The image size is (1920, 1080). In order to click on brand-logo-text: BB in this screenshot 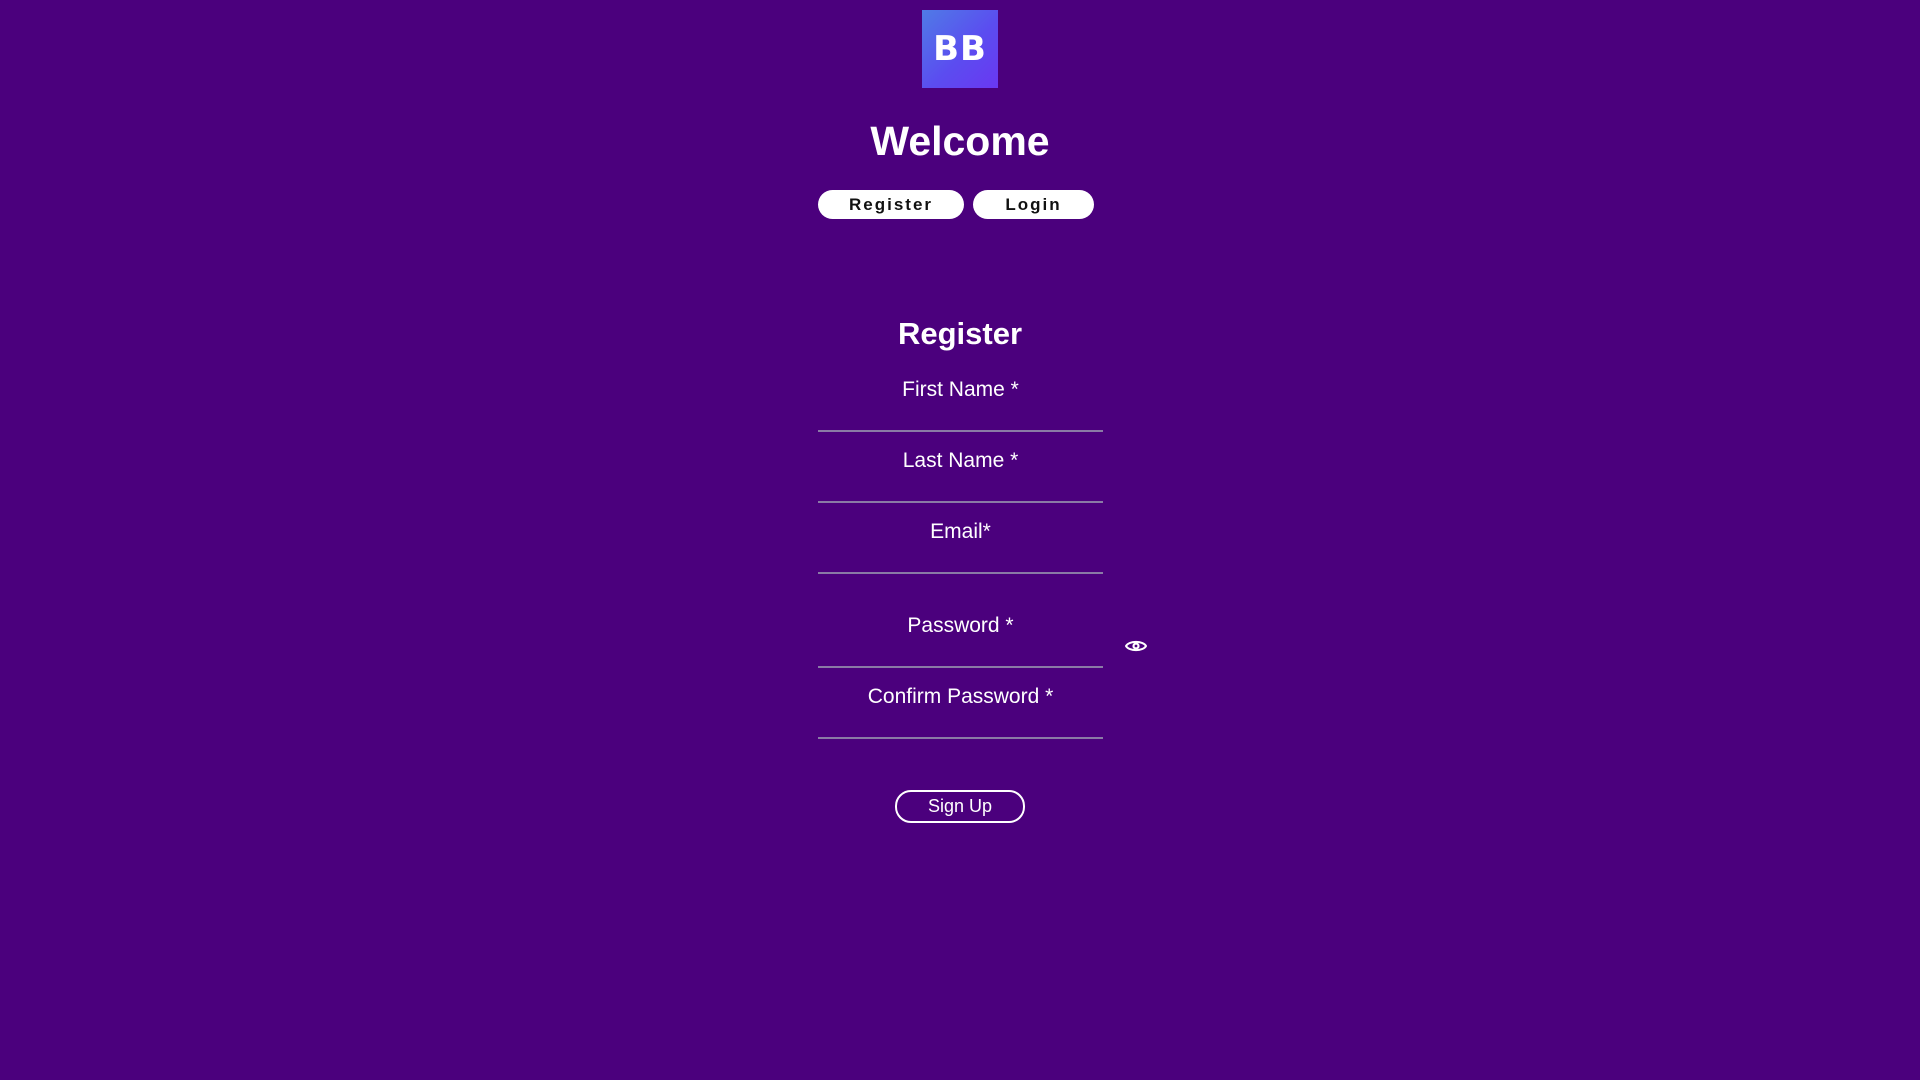, I will do `click(960, 49)`.